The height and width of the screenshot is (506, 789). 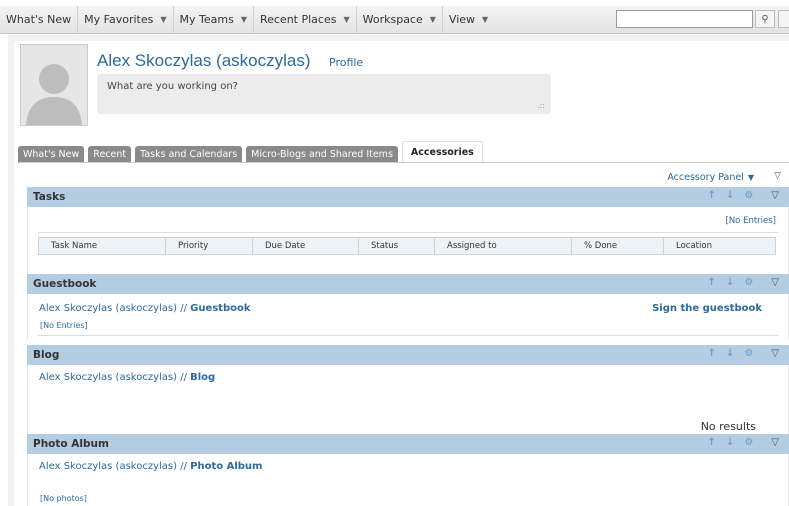 I want to click on search-button: ⚲, so click(x=765, y=19).